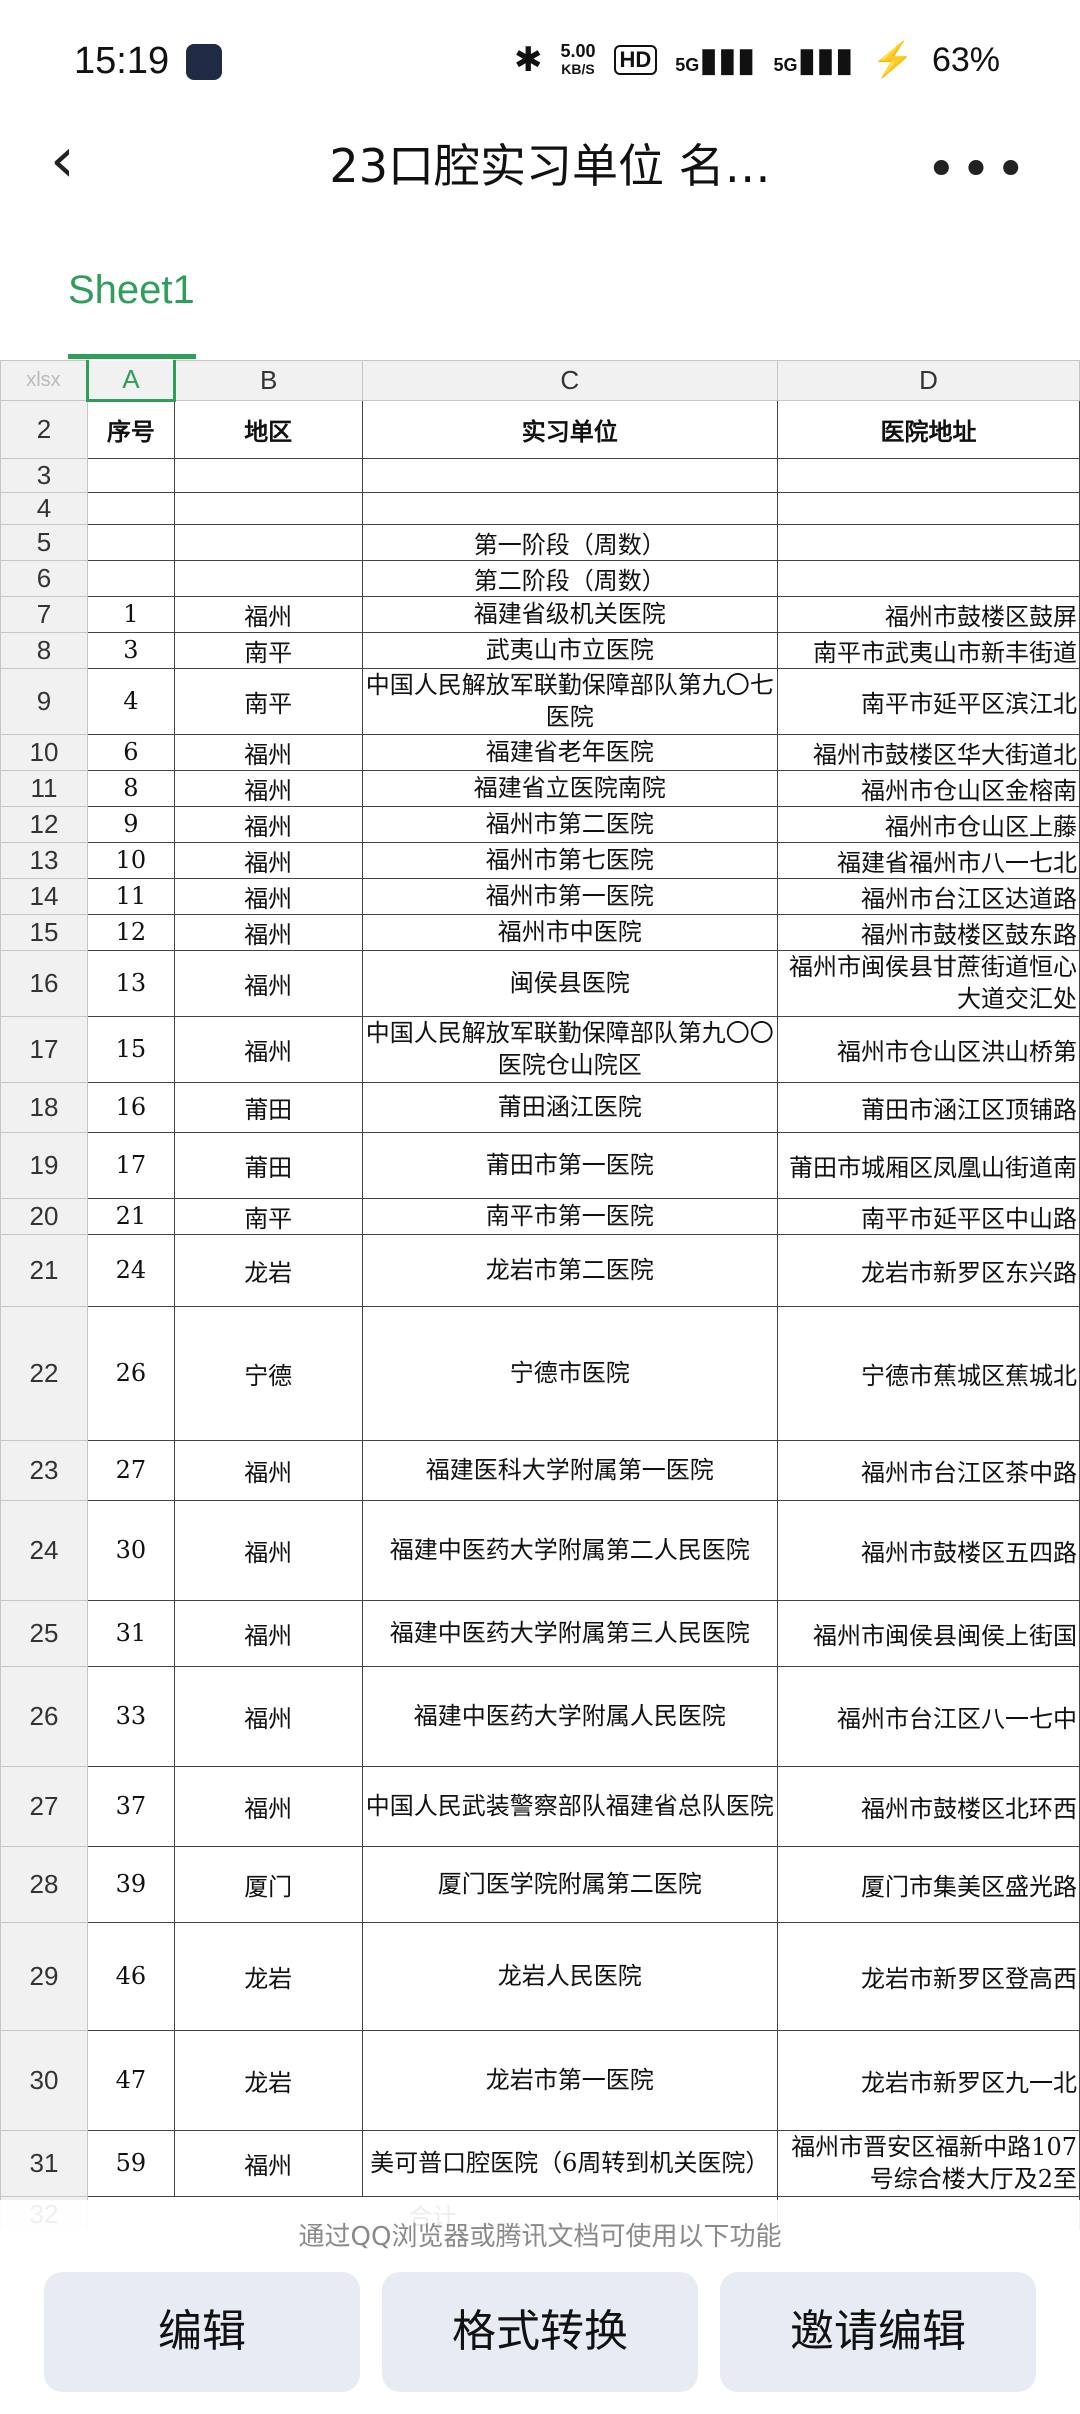  What do you see at coordinates (130, 1884) in the screenshot?
I see `seq-cell: 39` at bounding box center [130, 1884].